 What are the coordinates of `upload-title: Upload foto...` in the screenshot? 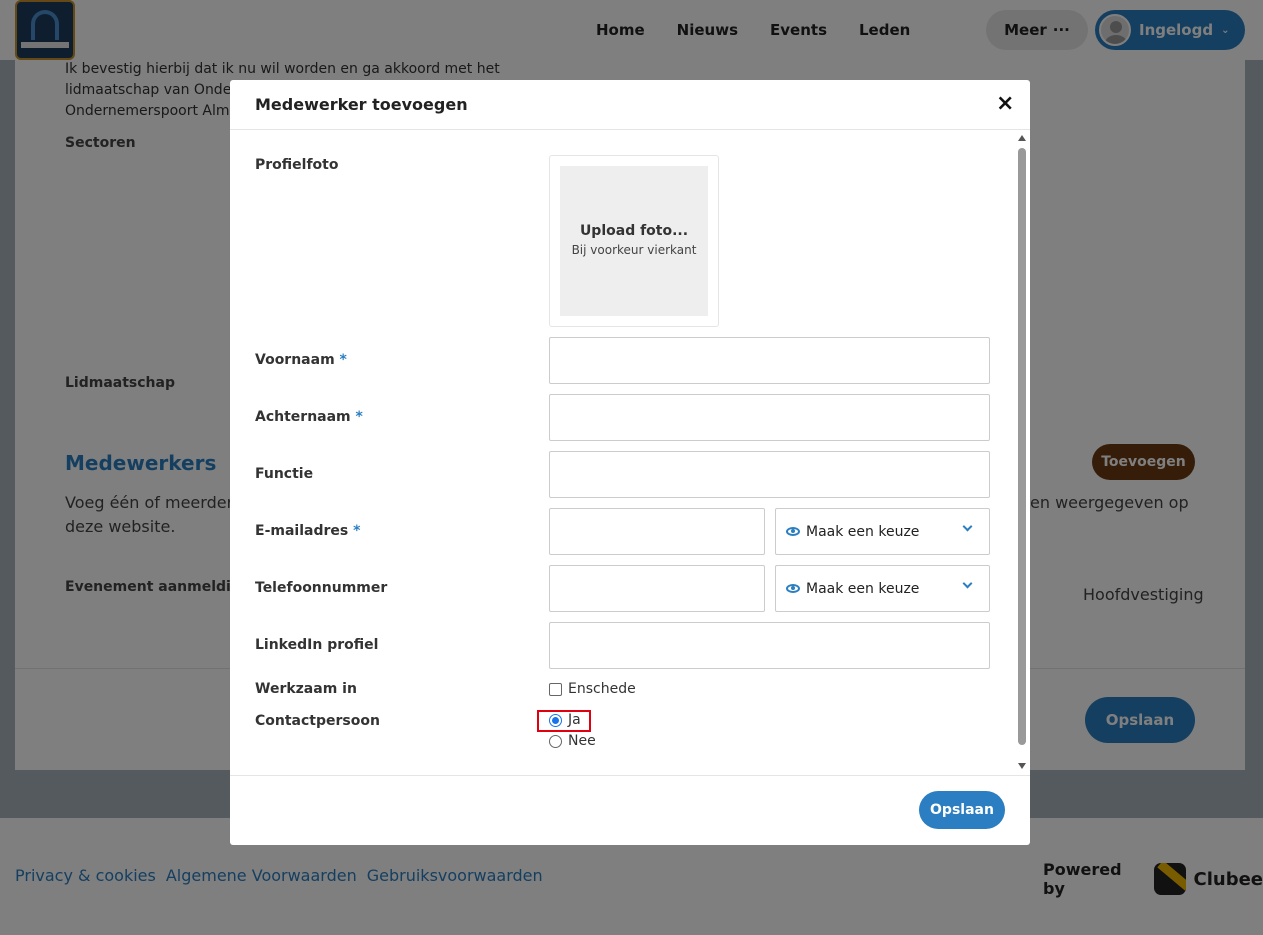 It's located at (634, 231).